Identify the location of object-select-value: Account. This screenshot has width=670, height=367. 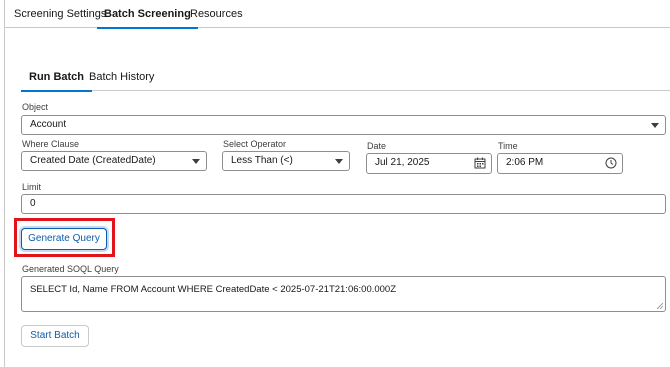
(48, 124).